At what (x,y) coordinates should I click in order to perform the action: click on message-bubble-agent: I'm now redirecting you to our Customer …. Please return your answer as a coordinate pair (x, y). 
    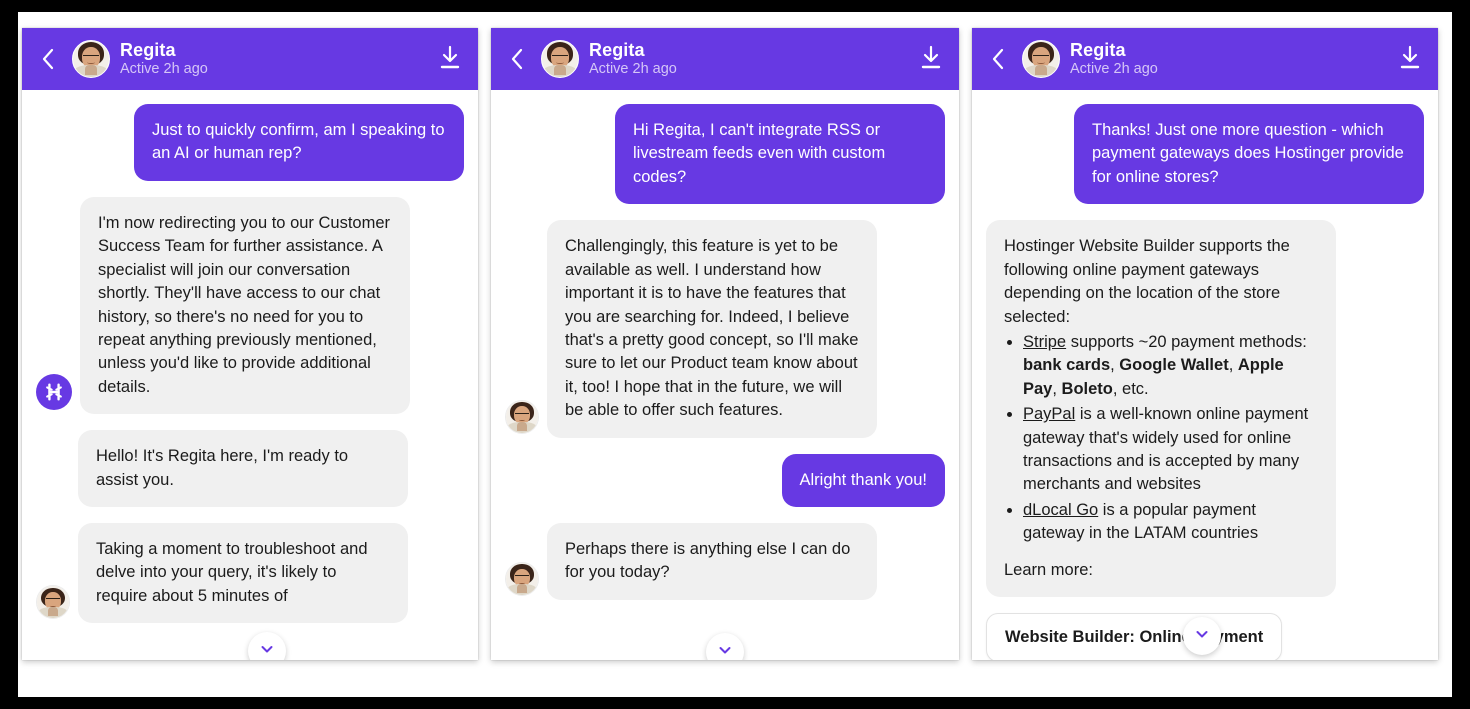
    Looking at the image, I should click on (245, 305).